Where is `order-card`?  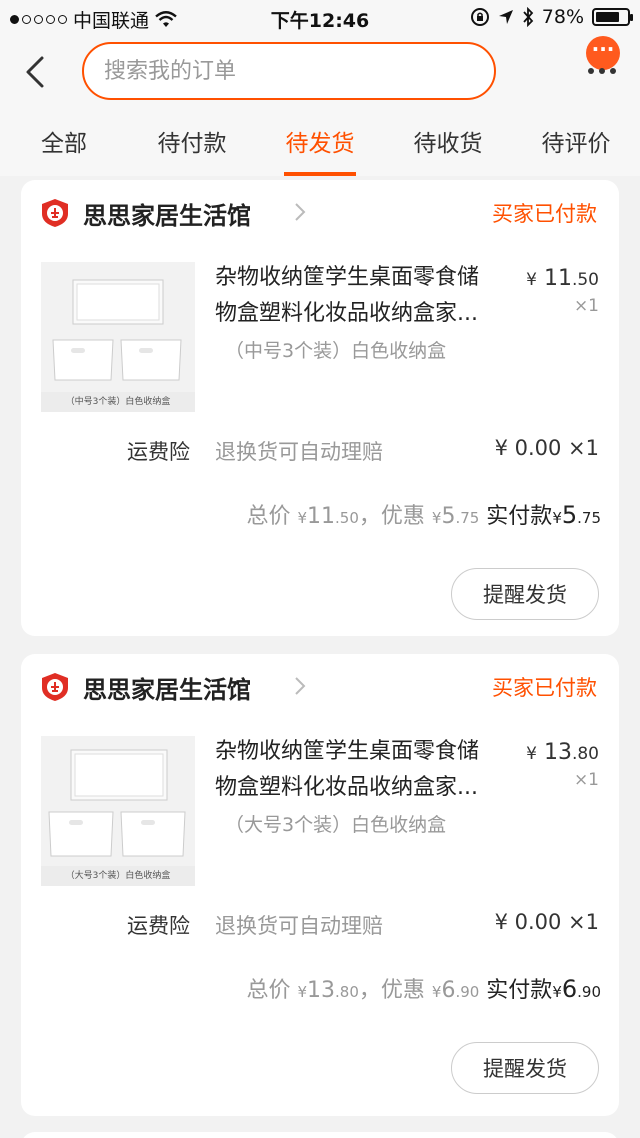
order-card is located at coordinates (320, 1135).